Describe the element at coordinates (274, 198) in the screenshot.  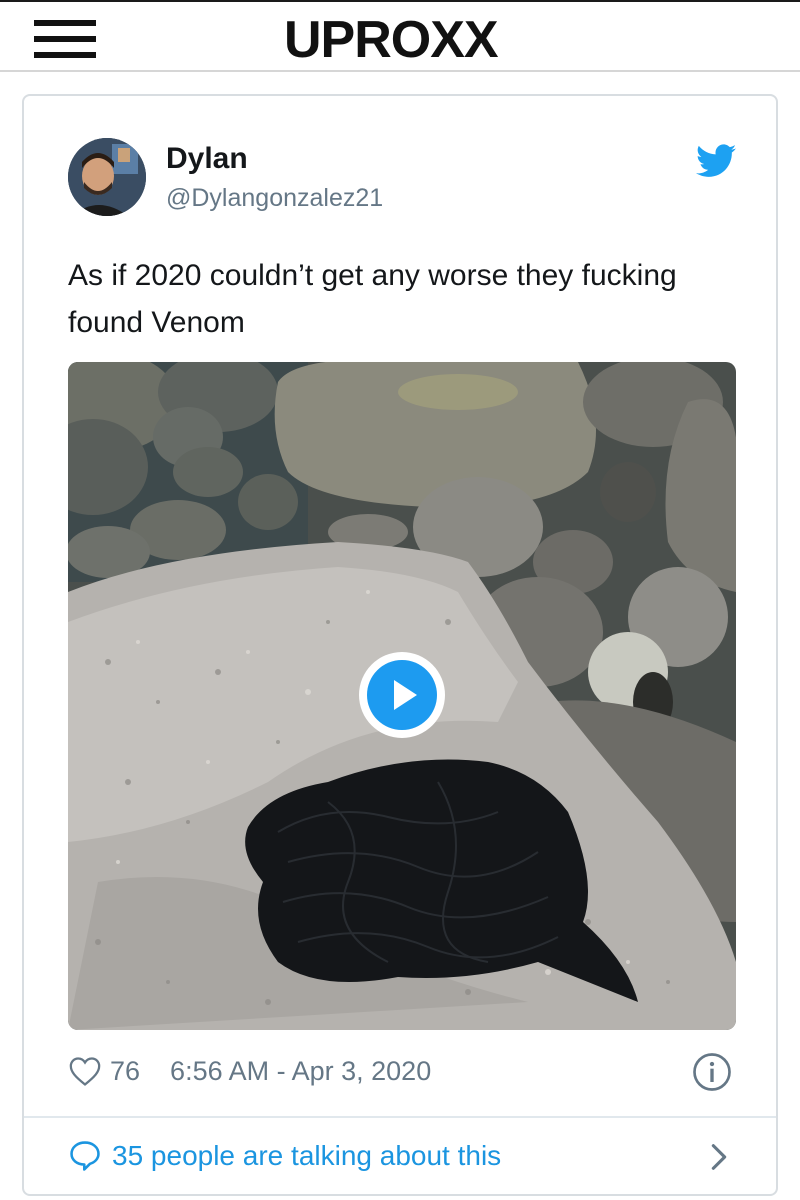
I see `tweet-author-handle: @Dylangonzalez21` at that location.